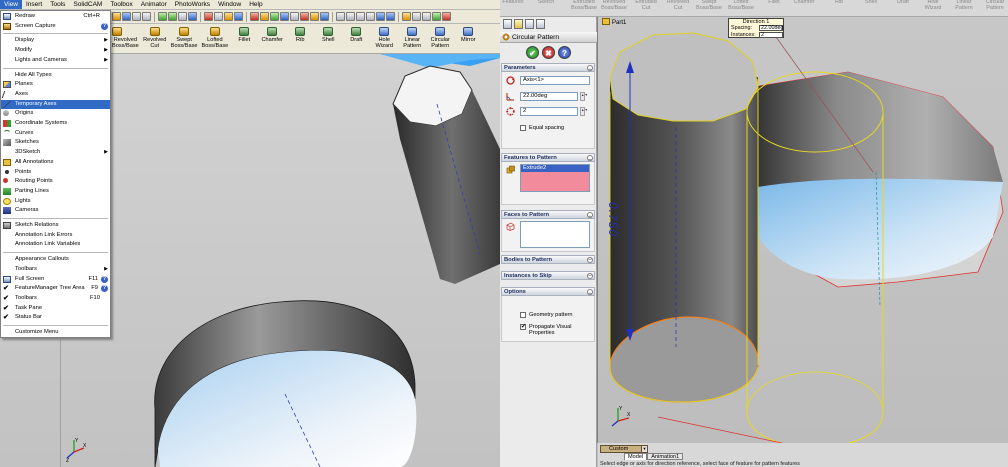 This screenshot has width=1008, height=467. What do you see at coordinates (55, 133) in the screenshot?
I see `menu-item-curves: Curves` at bounding box center [55, 133].